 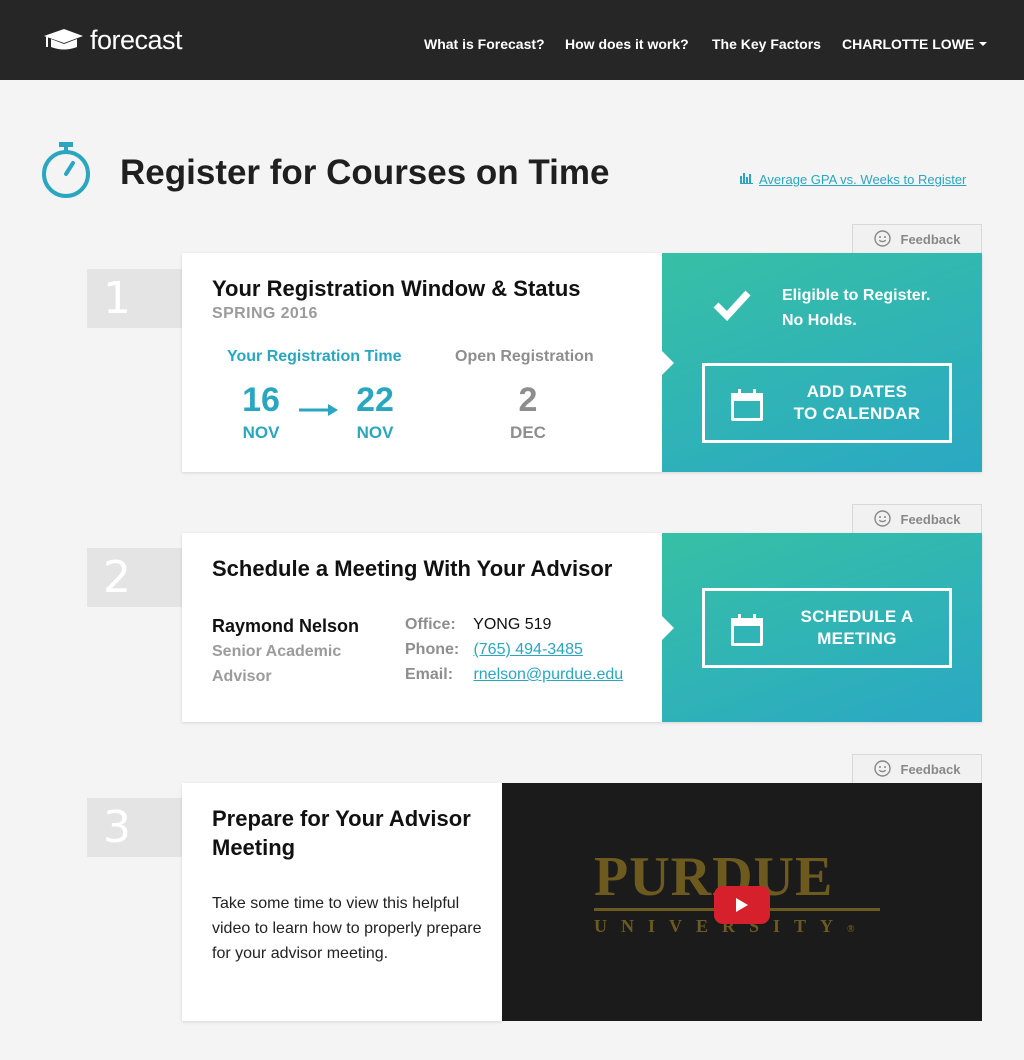 What do you see at coordinates (627, 44) in the screenshot?
I see `nav-how-does-it-work: How does it work?` at bounding box center [627, 44].